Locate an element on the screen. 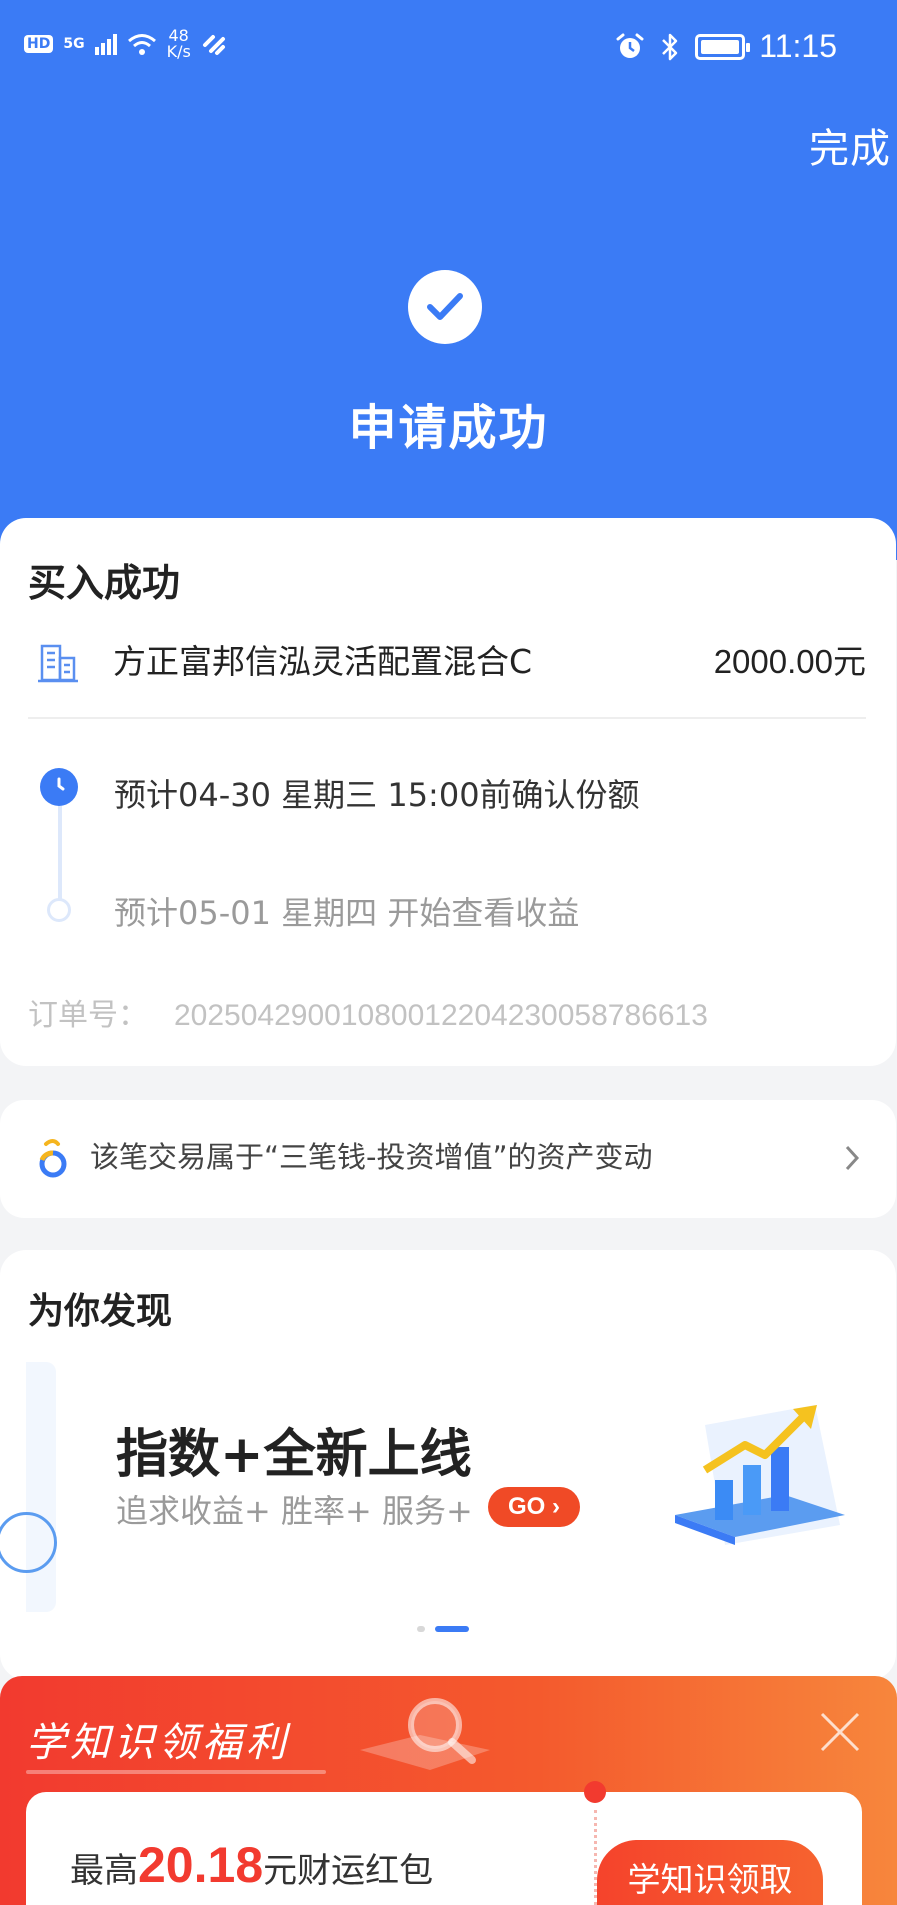  alarm-icon is located at coordinates (630, 45).